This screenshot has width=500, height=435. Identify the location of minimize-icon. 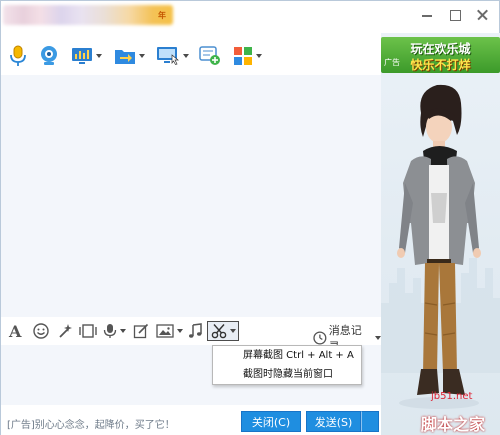
(427, 15).